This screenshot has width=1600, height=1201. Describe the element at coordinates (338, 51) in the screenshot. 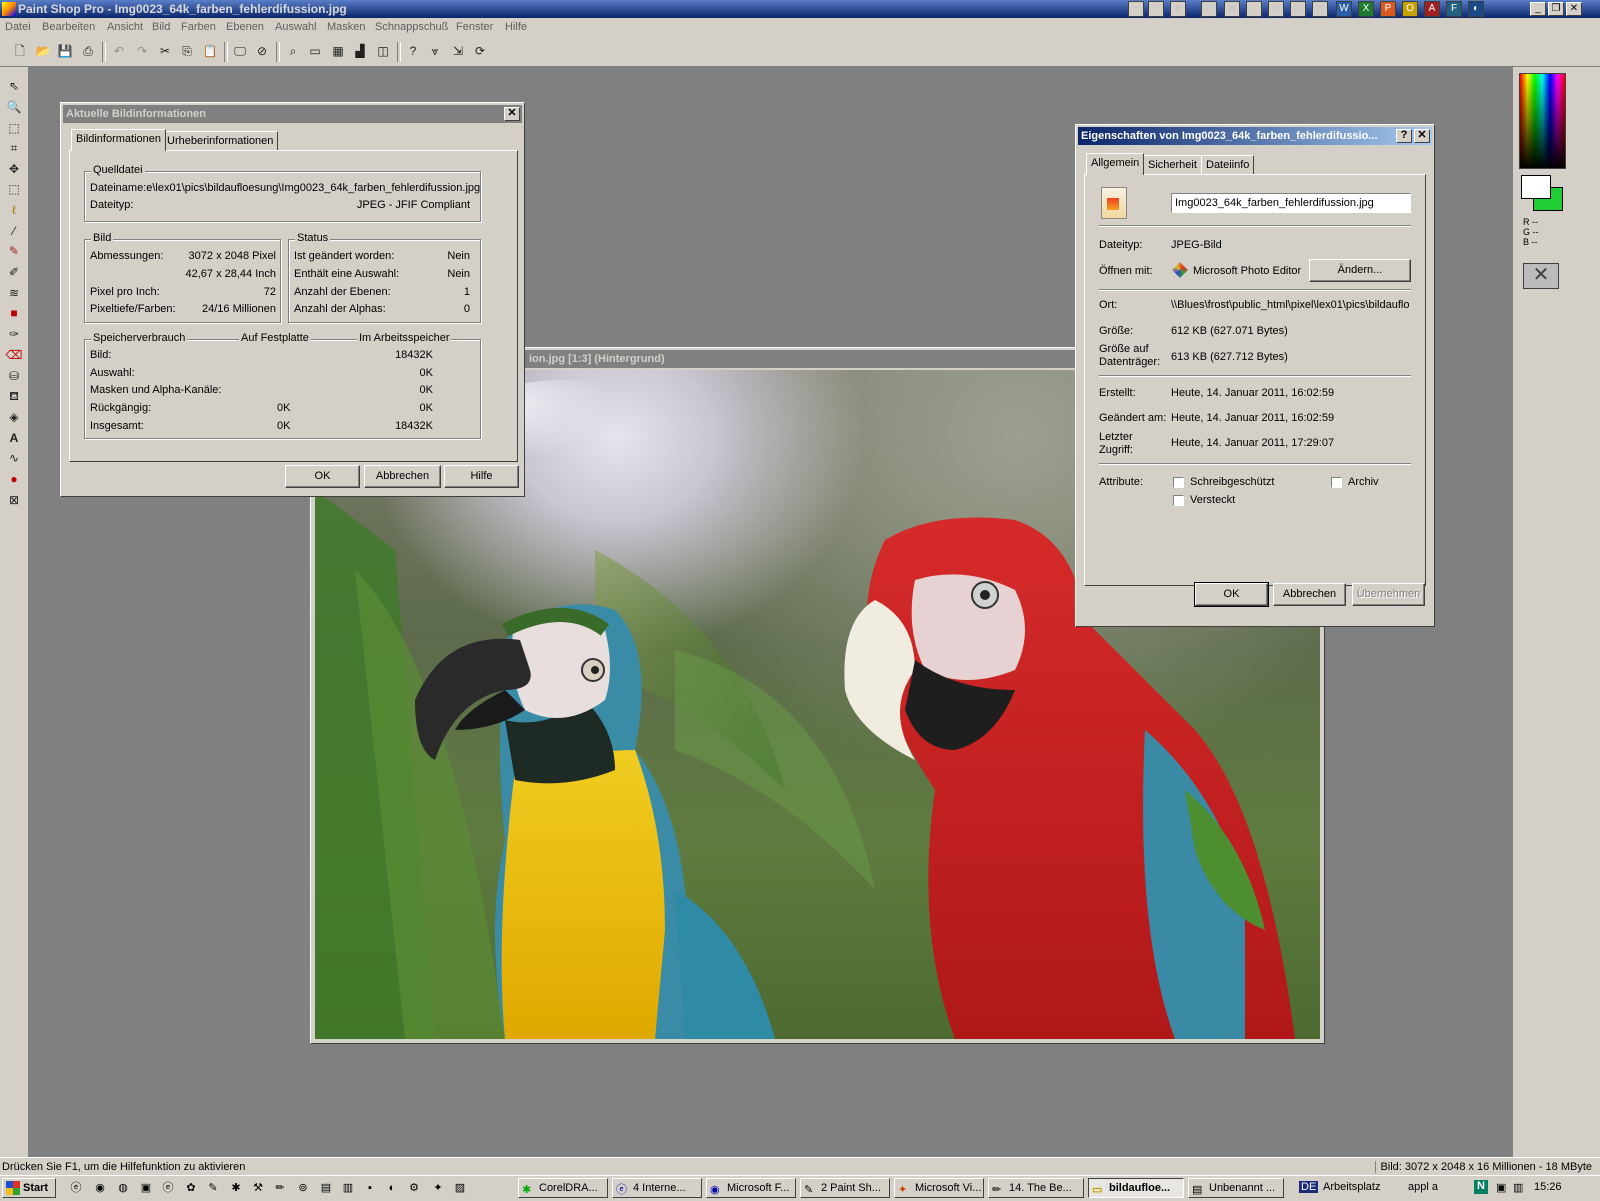

I see `color-palette-icon: ▦` at that location.